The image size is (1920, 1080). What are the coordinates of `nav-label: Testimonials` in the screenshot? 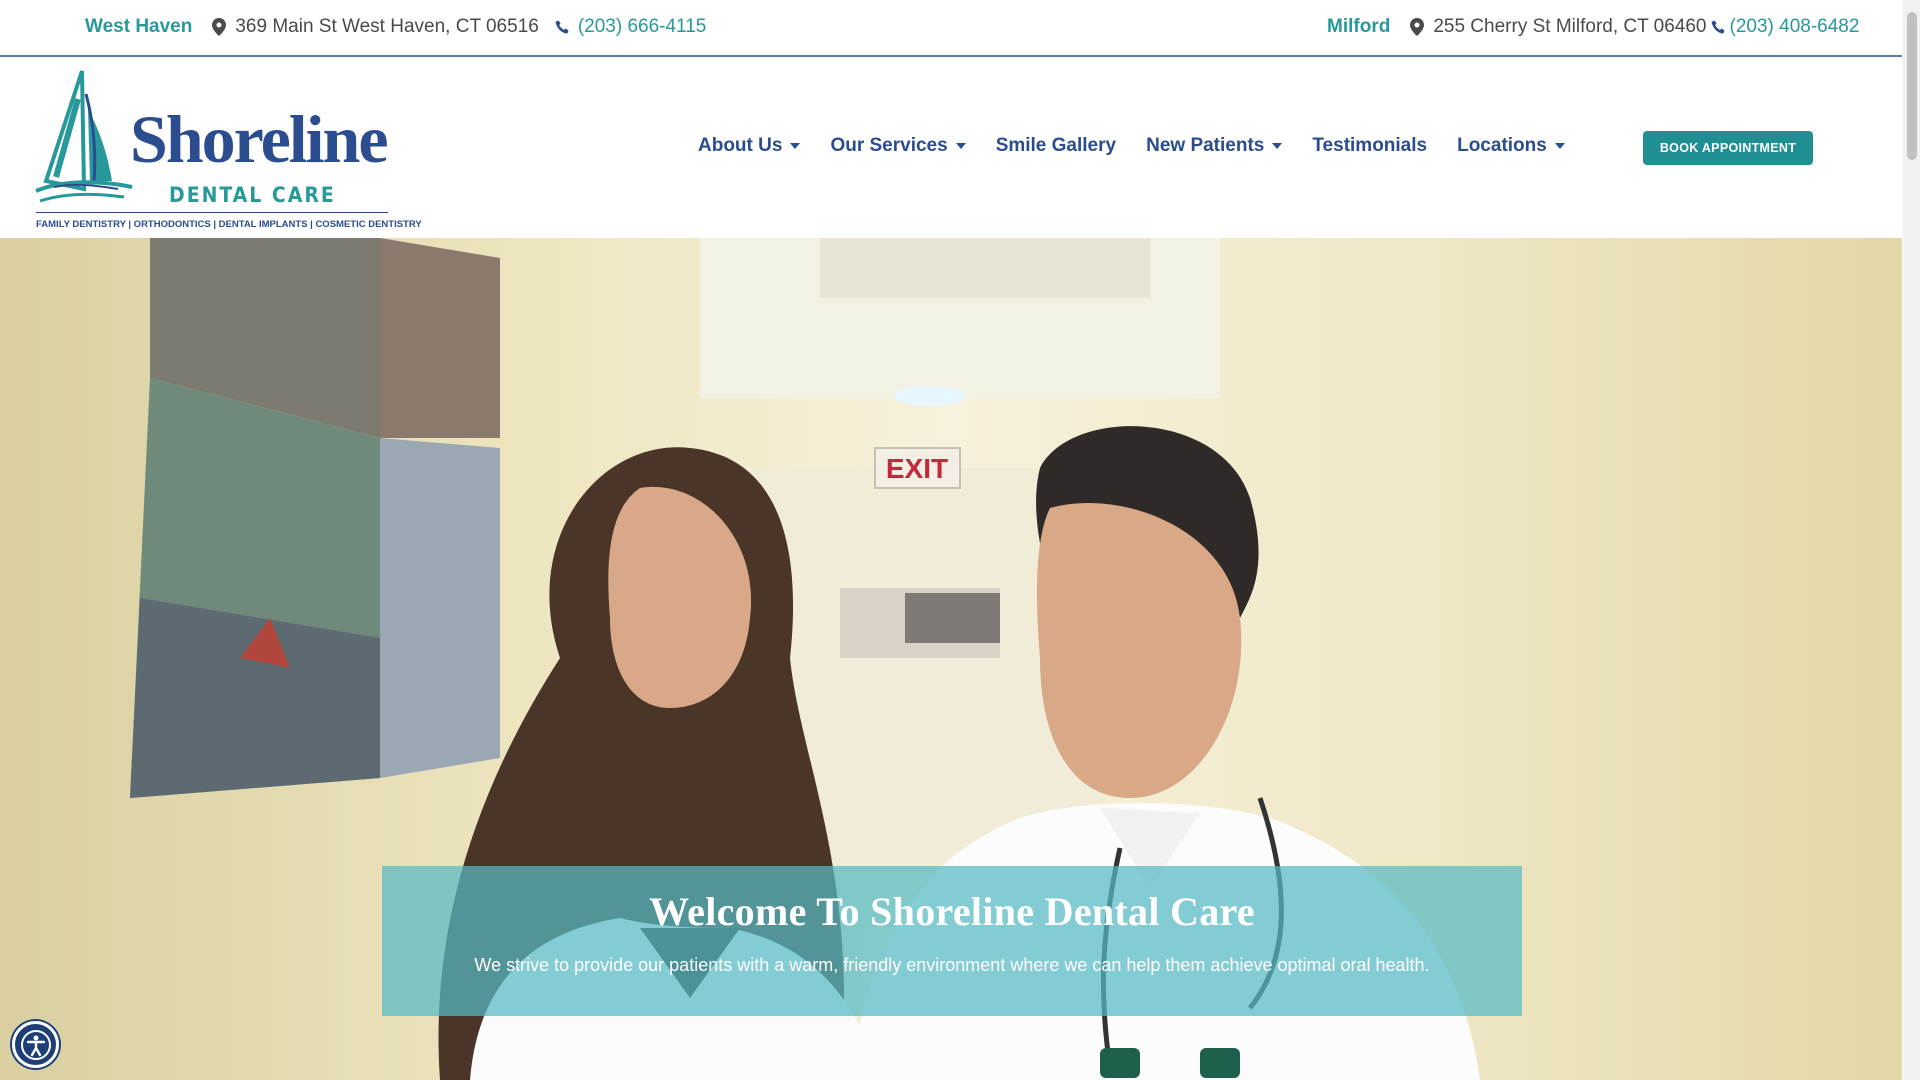 It's located at (1370, 145).